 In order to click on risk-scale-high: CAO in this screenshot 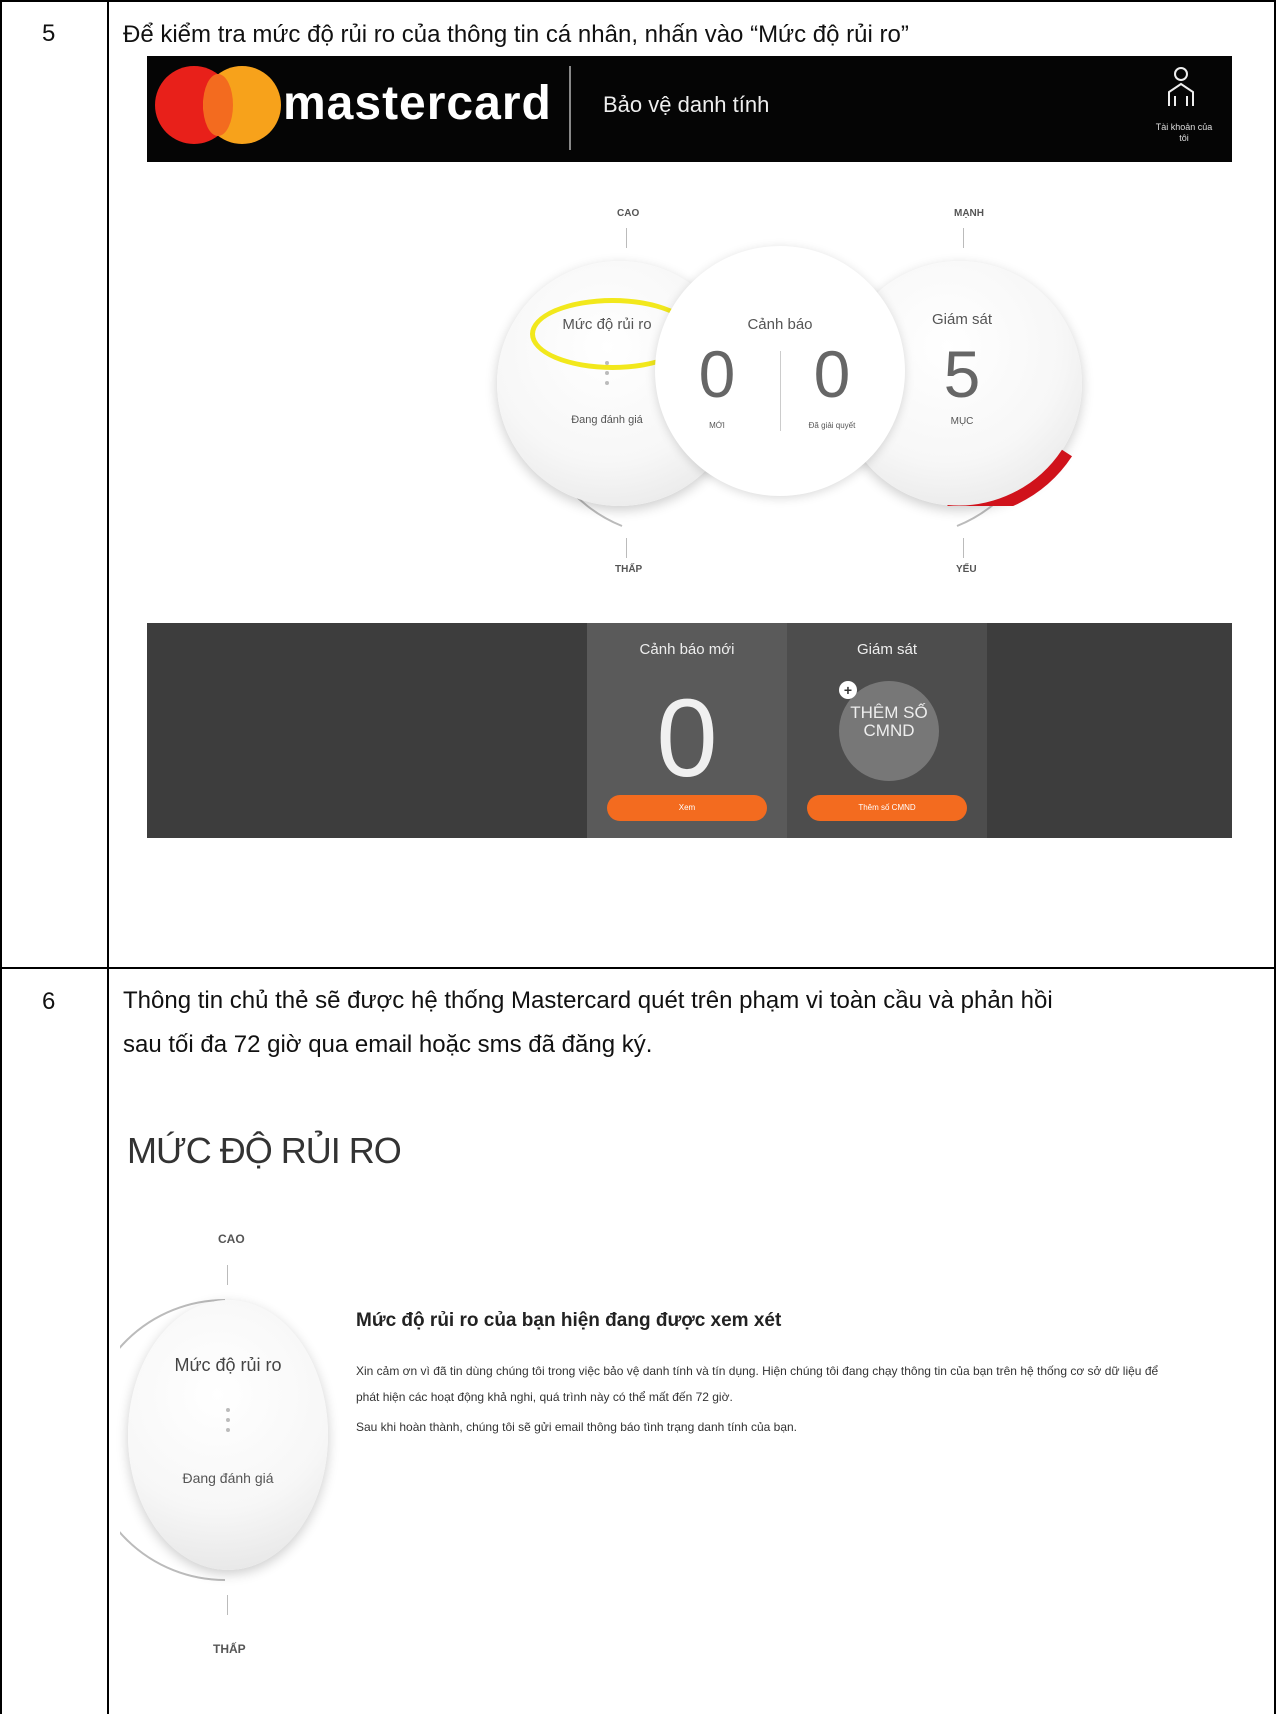, I will do `click(231, 1239)`.